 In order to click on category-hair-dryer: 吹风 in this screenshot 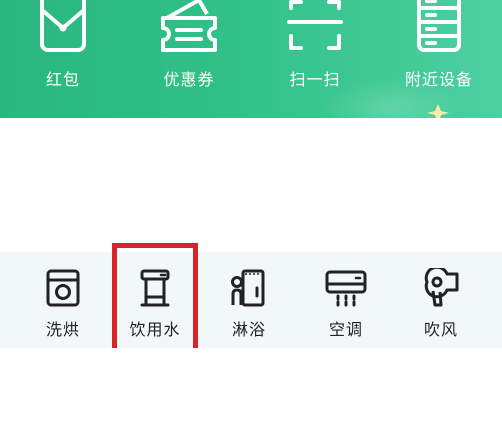, I will do `click(441, 300)`.